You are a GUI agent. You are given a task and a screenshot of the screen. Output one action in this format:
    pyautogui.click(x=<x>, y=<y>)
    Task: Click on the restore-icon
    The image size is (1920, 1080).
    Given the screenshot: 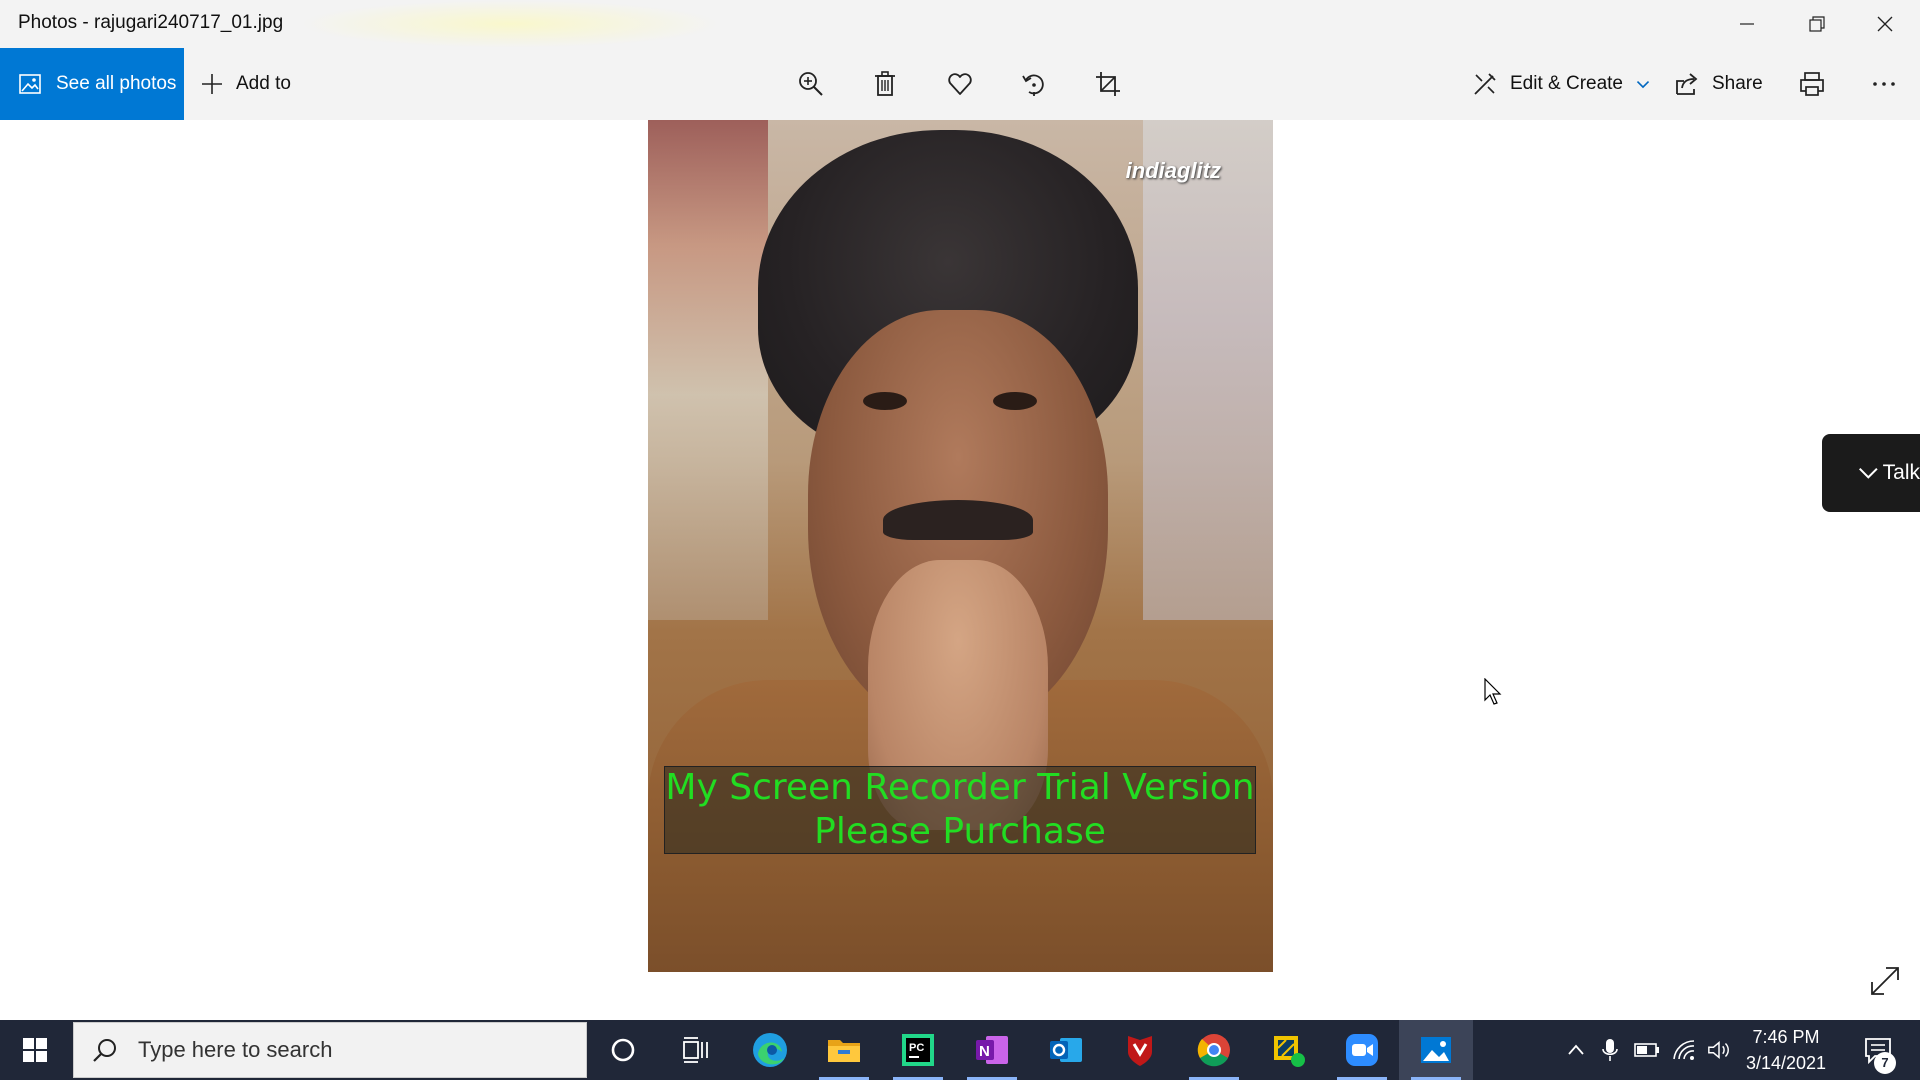 What is the action you would take?
    pyautogui.click(x=1817, y=24)
    